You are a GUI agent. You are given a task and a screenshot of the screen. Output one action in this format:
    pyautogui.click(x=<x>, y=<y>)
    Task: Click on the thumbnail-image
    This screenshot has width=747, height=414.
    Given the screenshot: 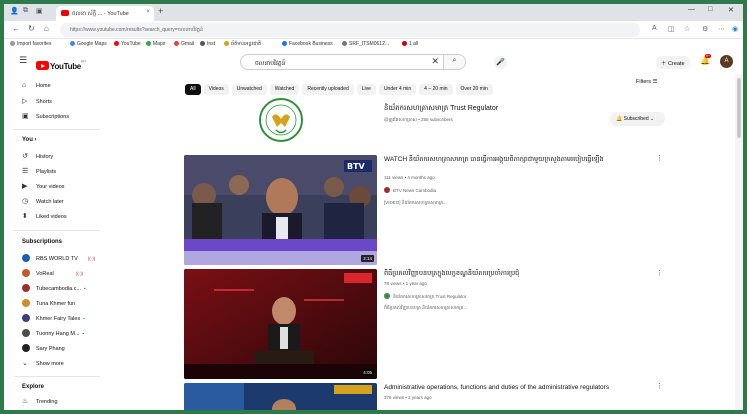 What is the action you would take?
    pyautogui.click(x=280, y=324)
    